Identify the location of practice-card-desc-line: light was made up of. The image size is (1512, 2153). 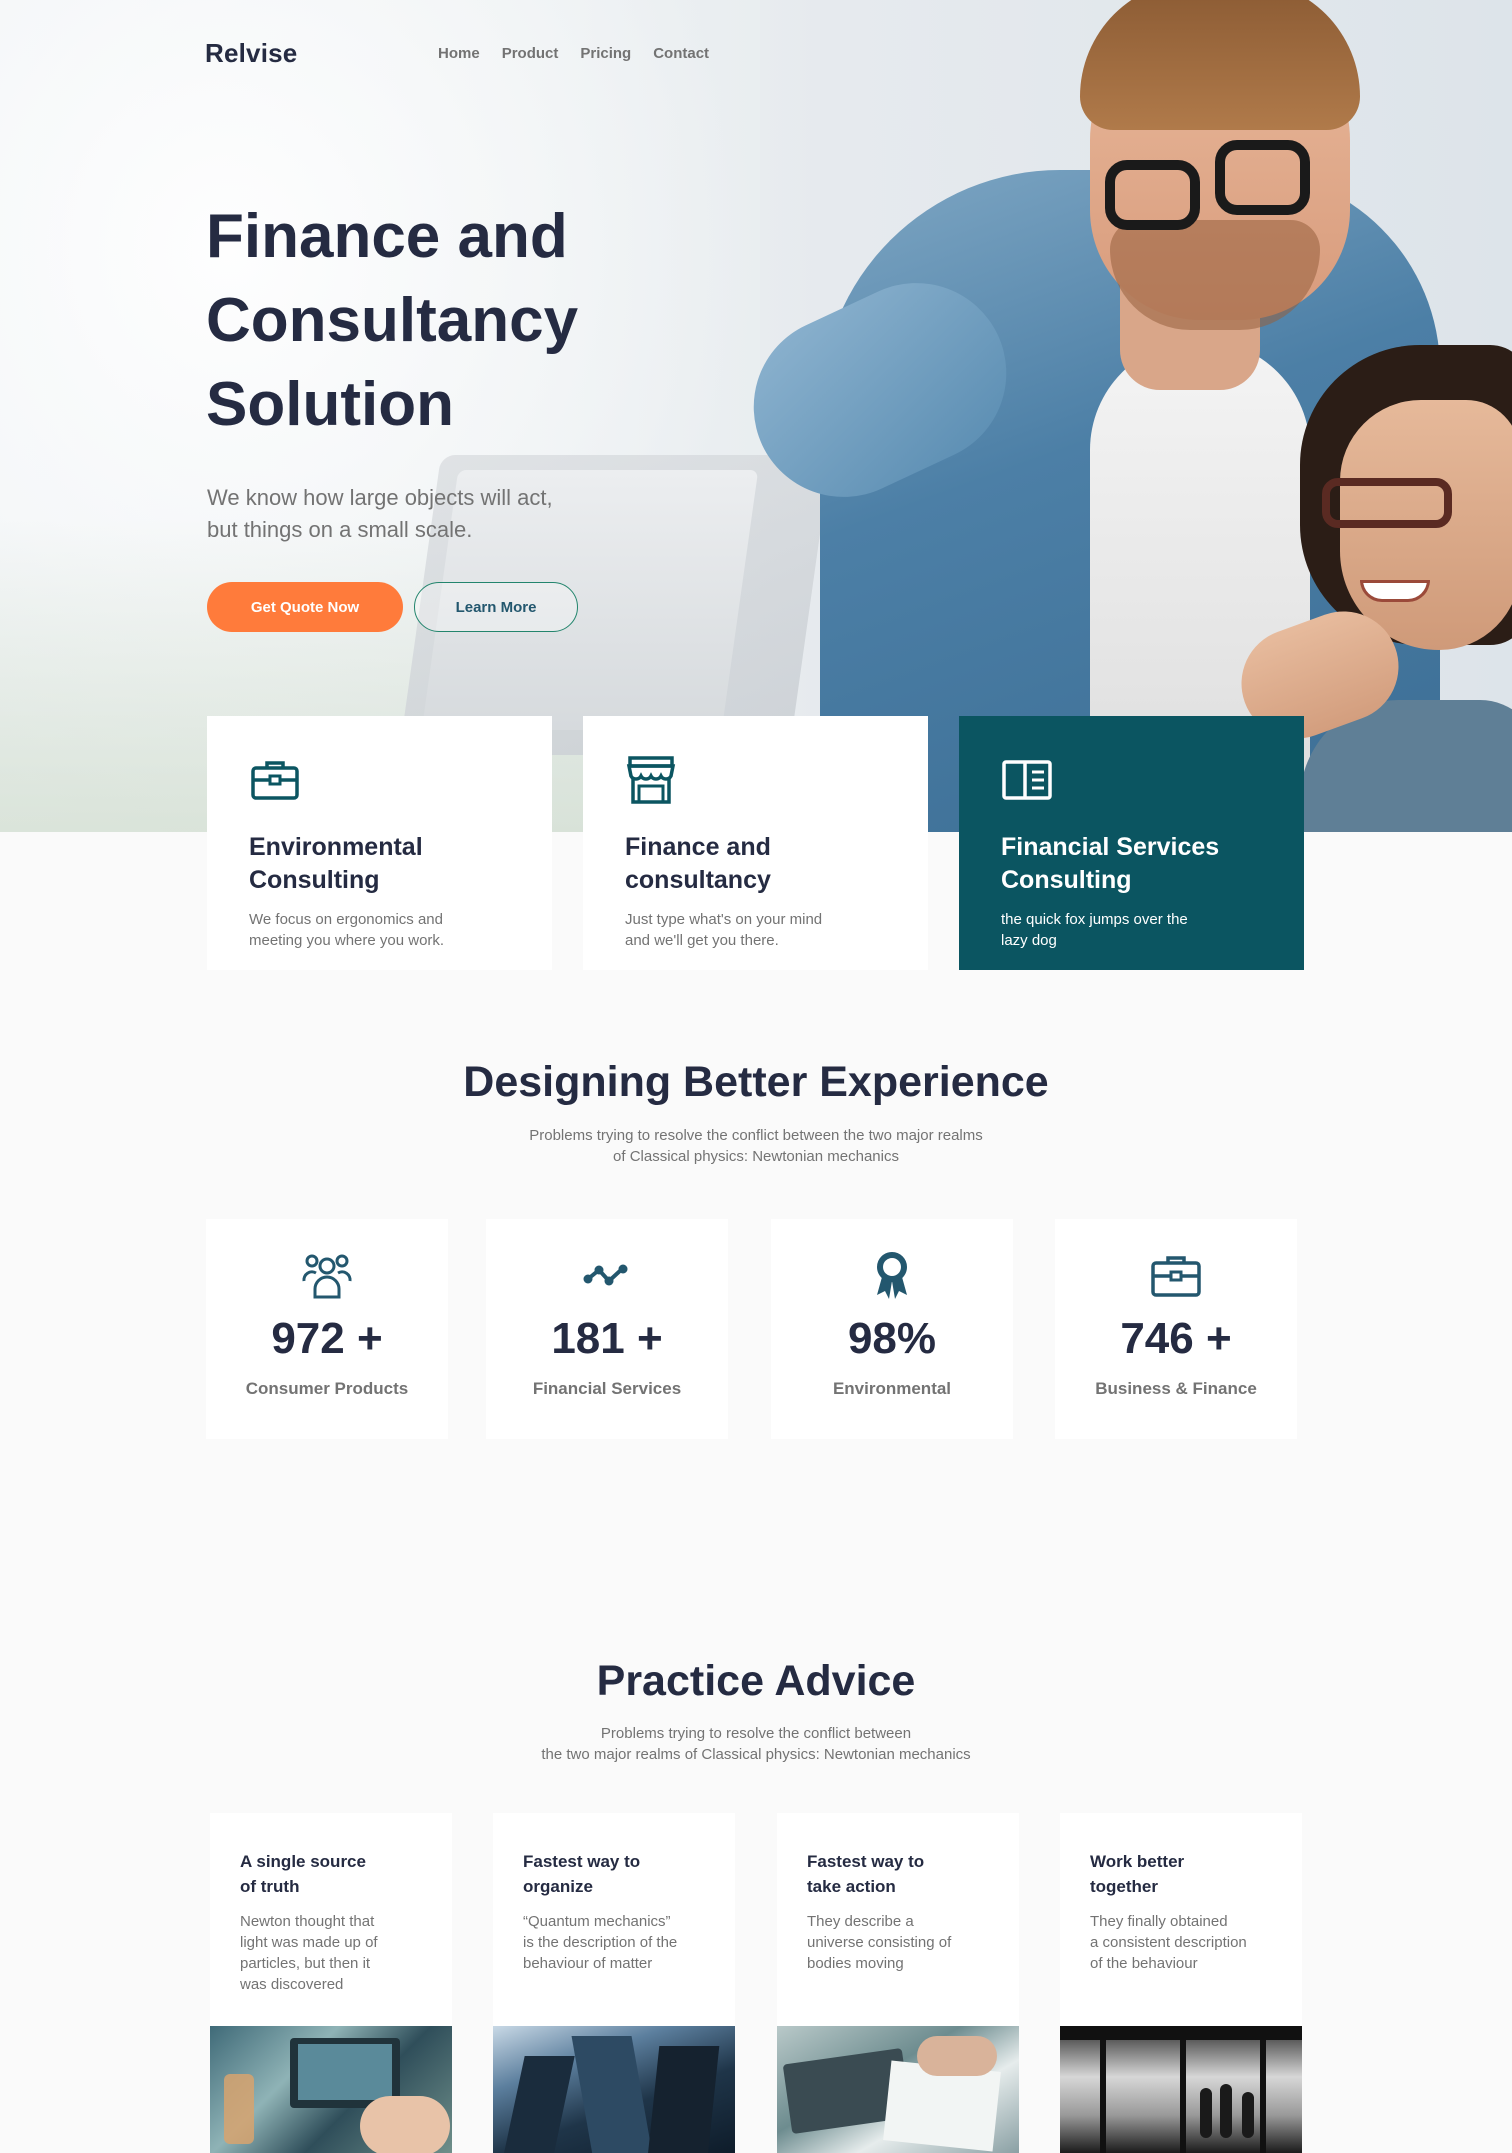
(309, 1942).